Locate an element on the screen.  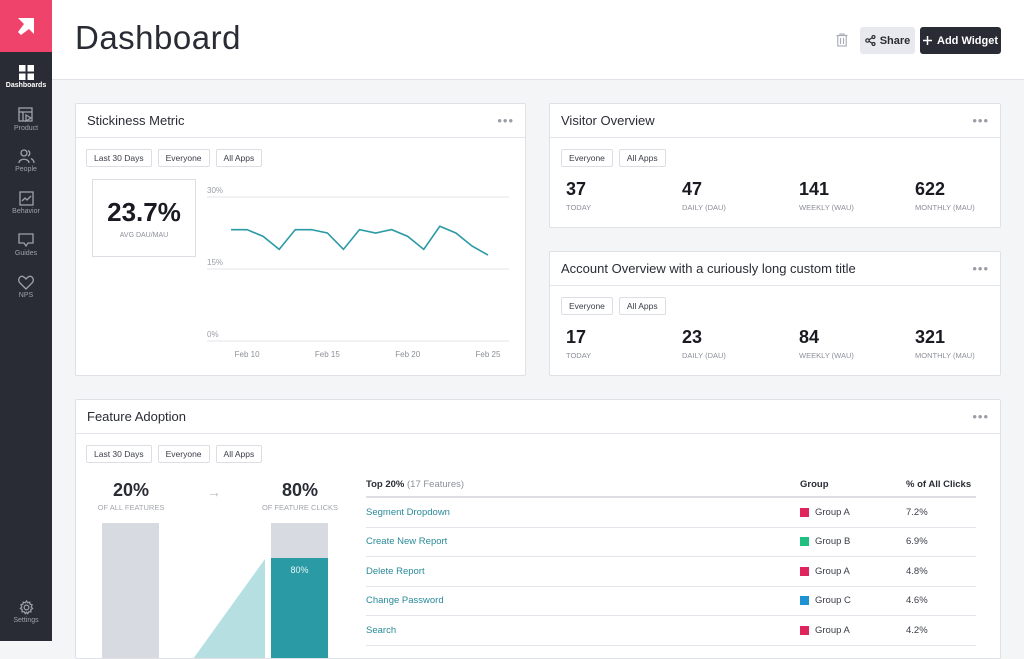
sidebar-item-guides: Guides is located at coordinates (26, 245).